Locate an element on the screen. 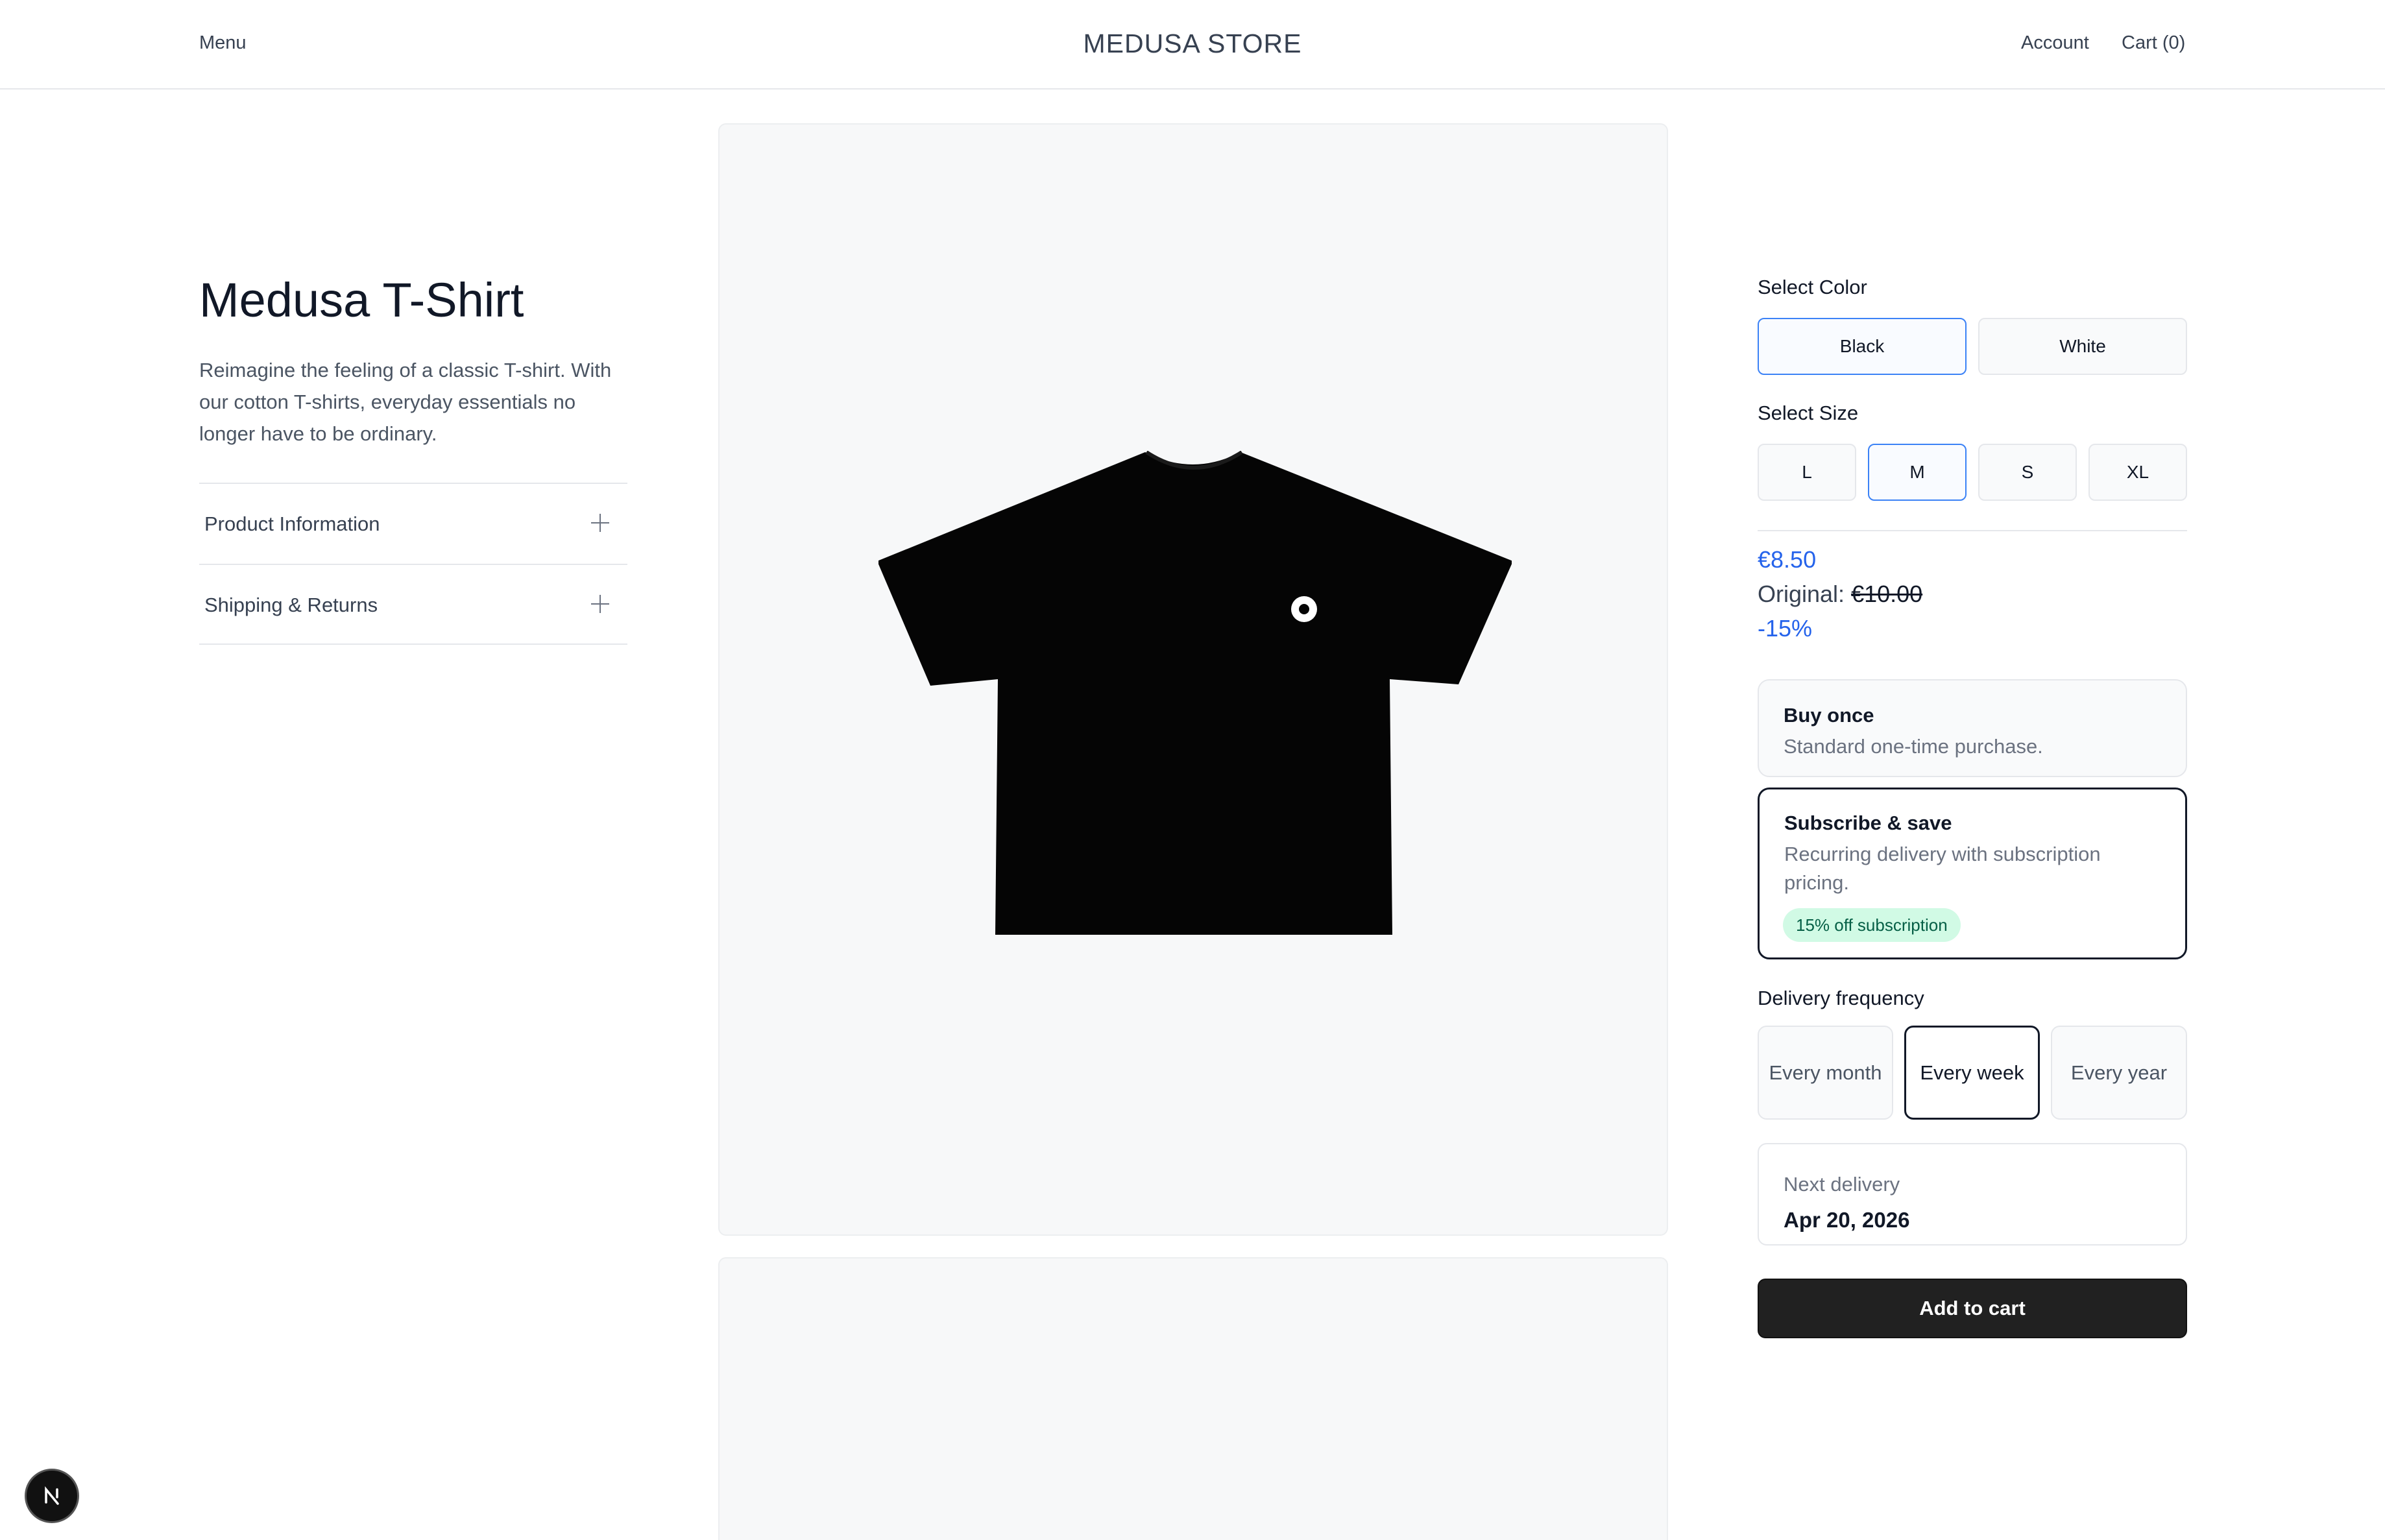 This screenshot has width=2385, height=1540. options-divider is located at coordinates (1972, 530).